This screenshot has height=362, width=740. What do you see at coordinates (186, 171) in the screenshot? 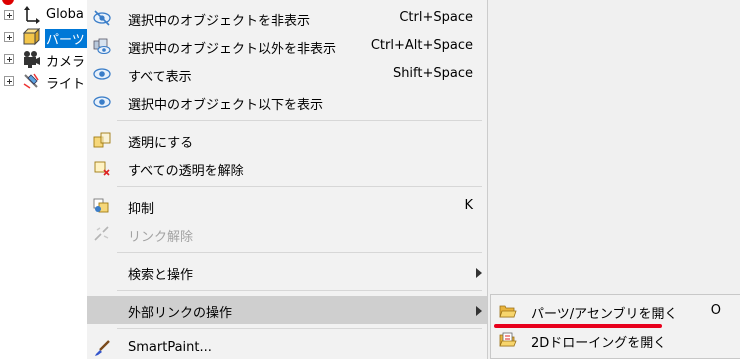
I see `menu-item-label: すべての透明を解除` at bounding box center [186, 171].